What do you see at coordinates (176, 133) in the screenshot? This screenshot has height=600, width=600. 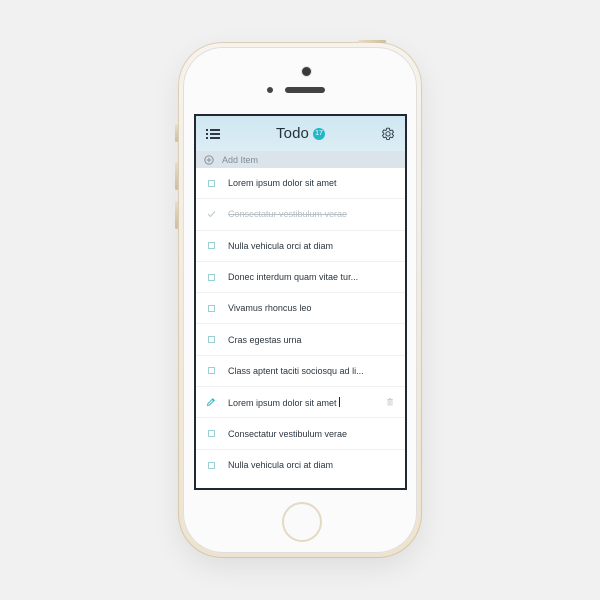 I see `mute-switch` at bounding box center [176, 133].